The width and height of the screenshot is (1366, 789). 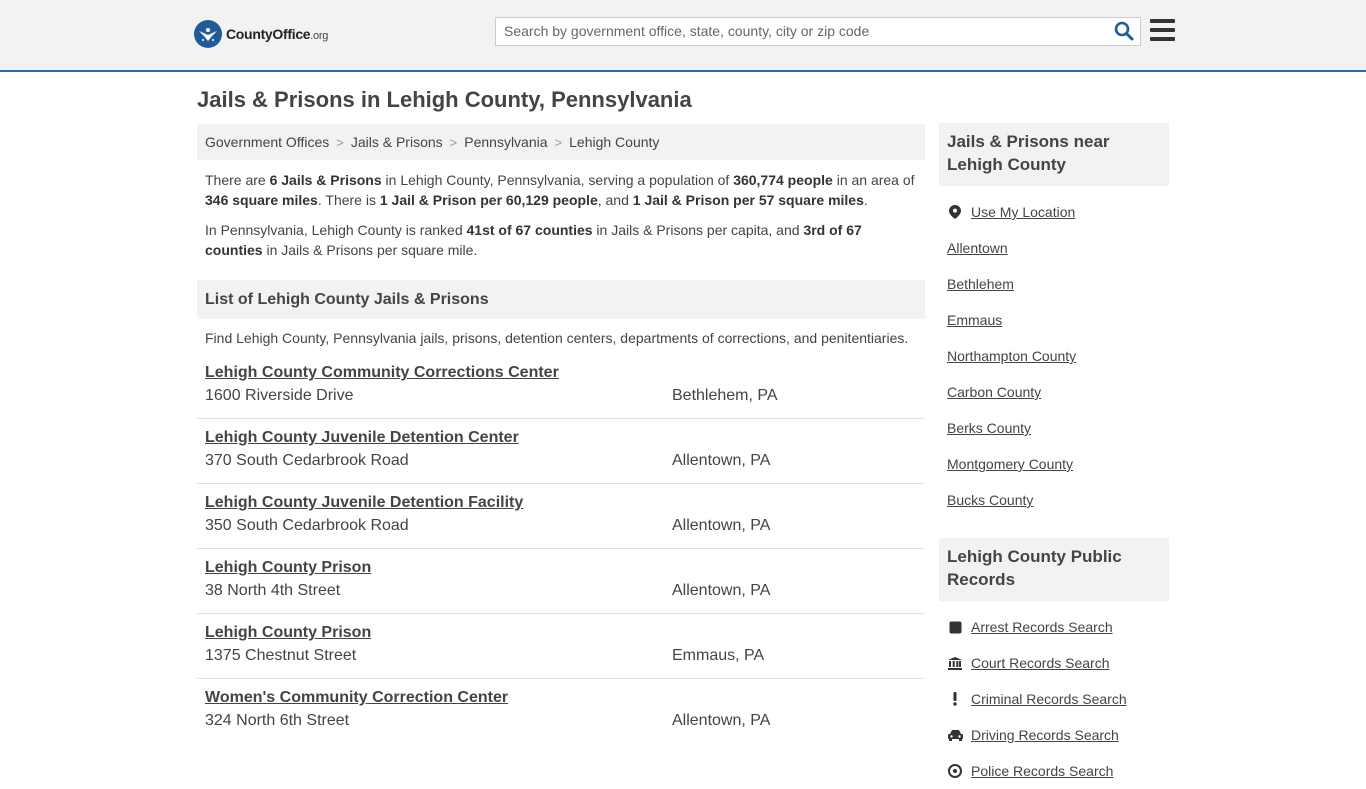 I want to click on per-capita-rank: 41st of 67 counties, so click(x=529, y=230).